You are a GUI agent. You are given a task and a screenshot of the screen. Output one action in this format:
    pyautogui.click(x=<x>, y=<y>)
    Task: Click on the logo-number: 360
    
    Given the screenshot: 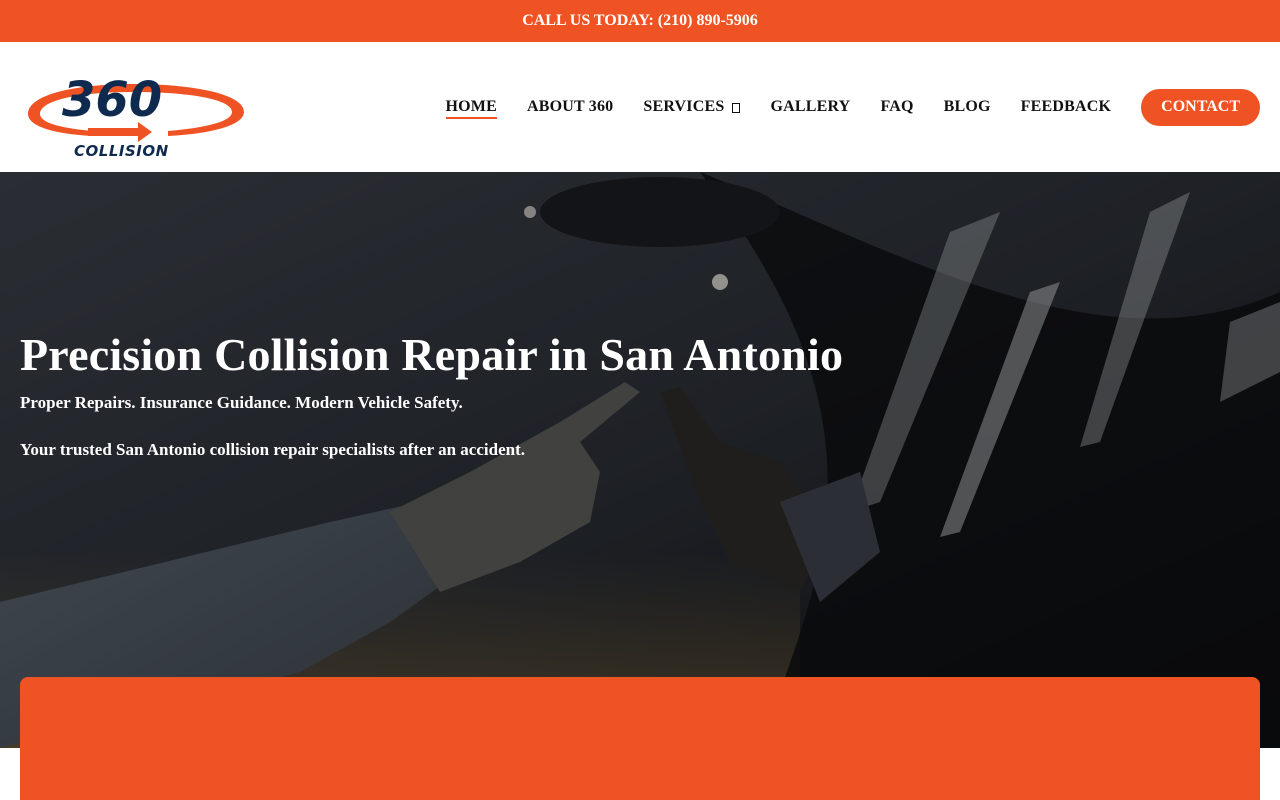 What is the action you would take?
    pyautogui.click(x=112, y=100)
    